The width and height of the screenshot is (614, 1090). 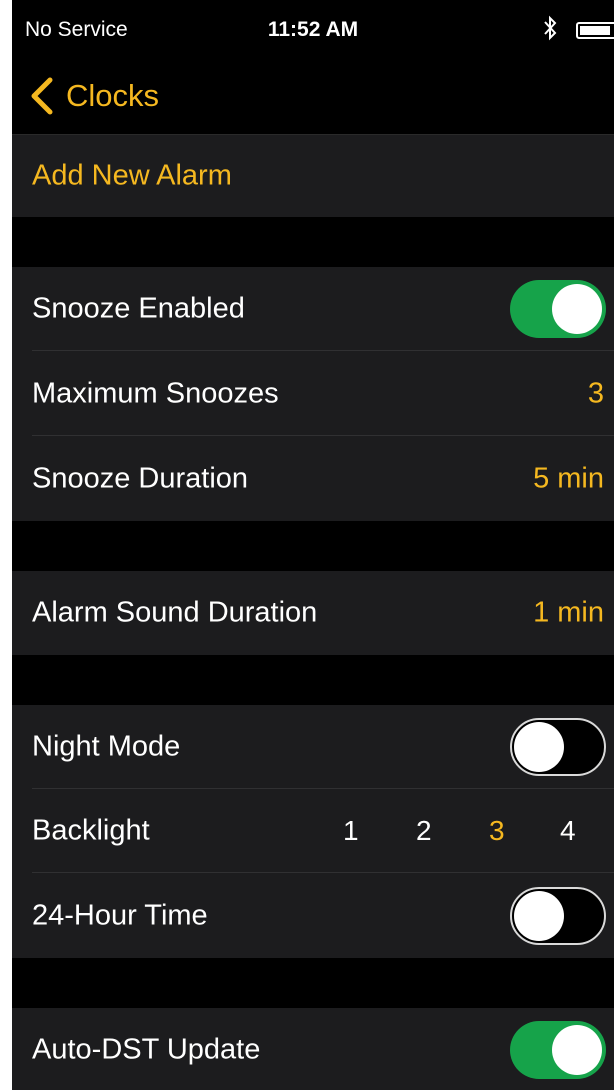 I want to click on navigation-bar: Clocks, so click(x=313, y=96).